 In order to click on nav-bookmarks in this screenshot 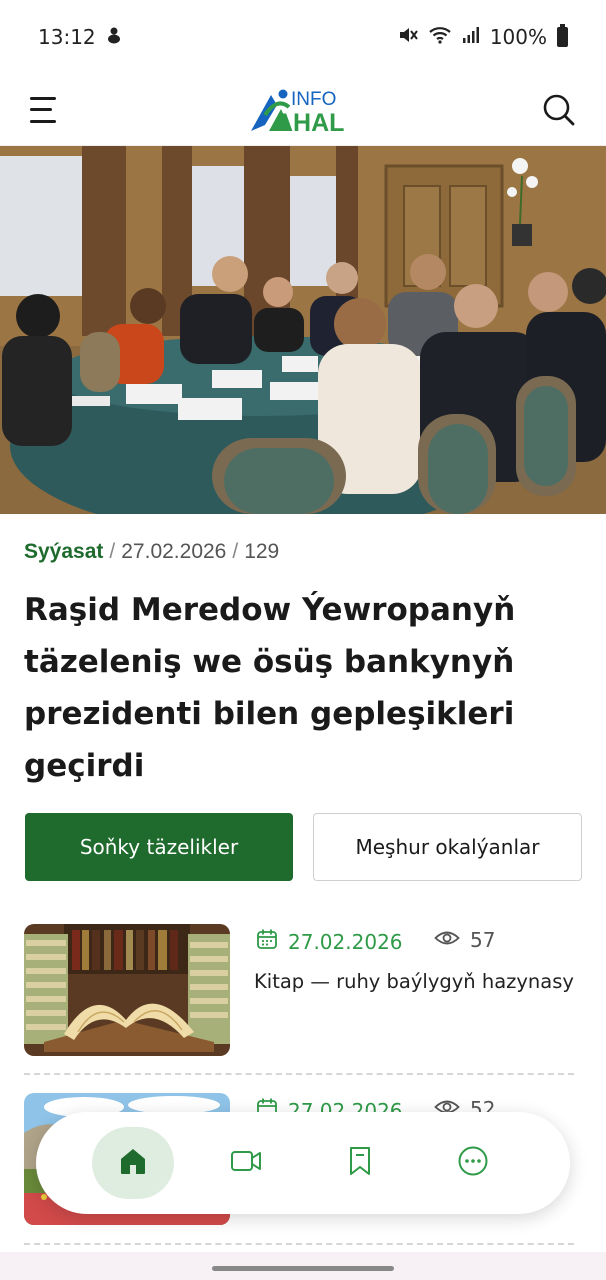, I will do `click(360, 1163)`.